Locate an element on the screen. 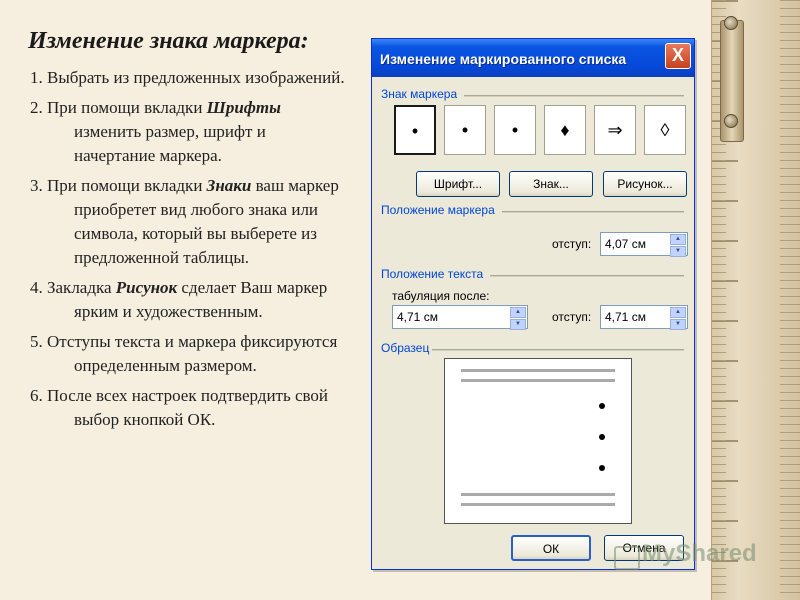 The width and height of the screenshot is (800, 600). step-text: Закладка is located at coordinates (81, 287).